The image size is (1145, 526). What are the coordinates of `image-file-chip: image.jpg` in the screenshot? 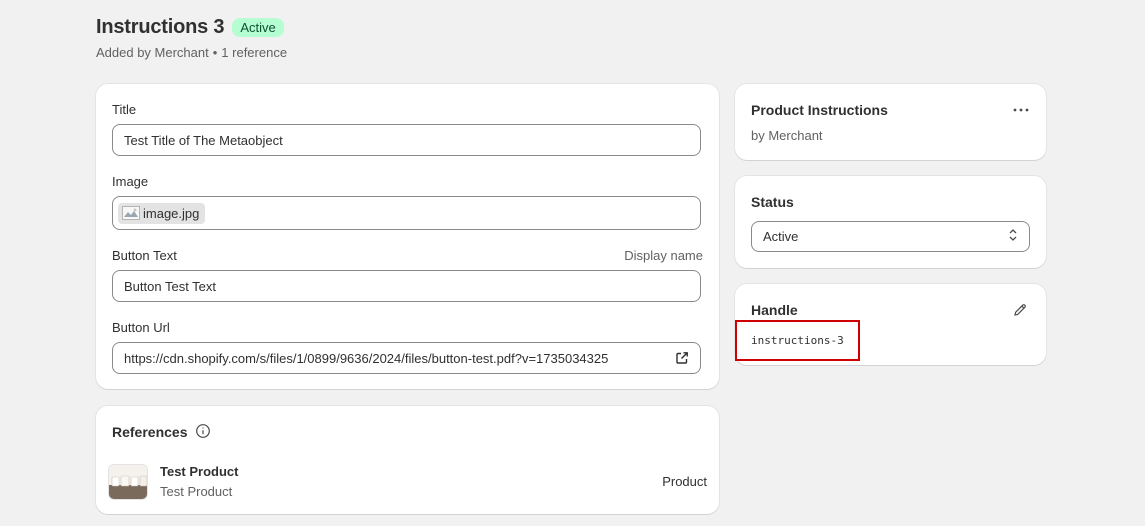 It's located at (162, 213).